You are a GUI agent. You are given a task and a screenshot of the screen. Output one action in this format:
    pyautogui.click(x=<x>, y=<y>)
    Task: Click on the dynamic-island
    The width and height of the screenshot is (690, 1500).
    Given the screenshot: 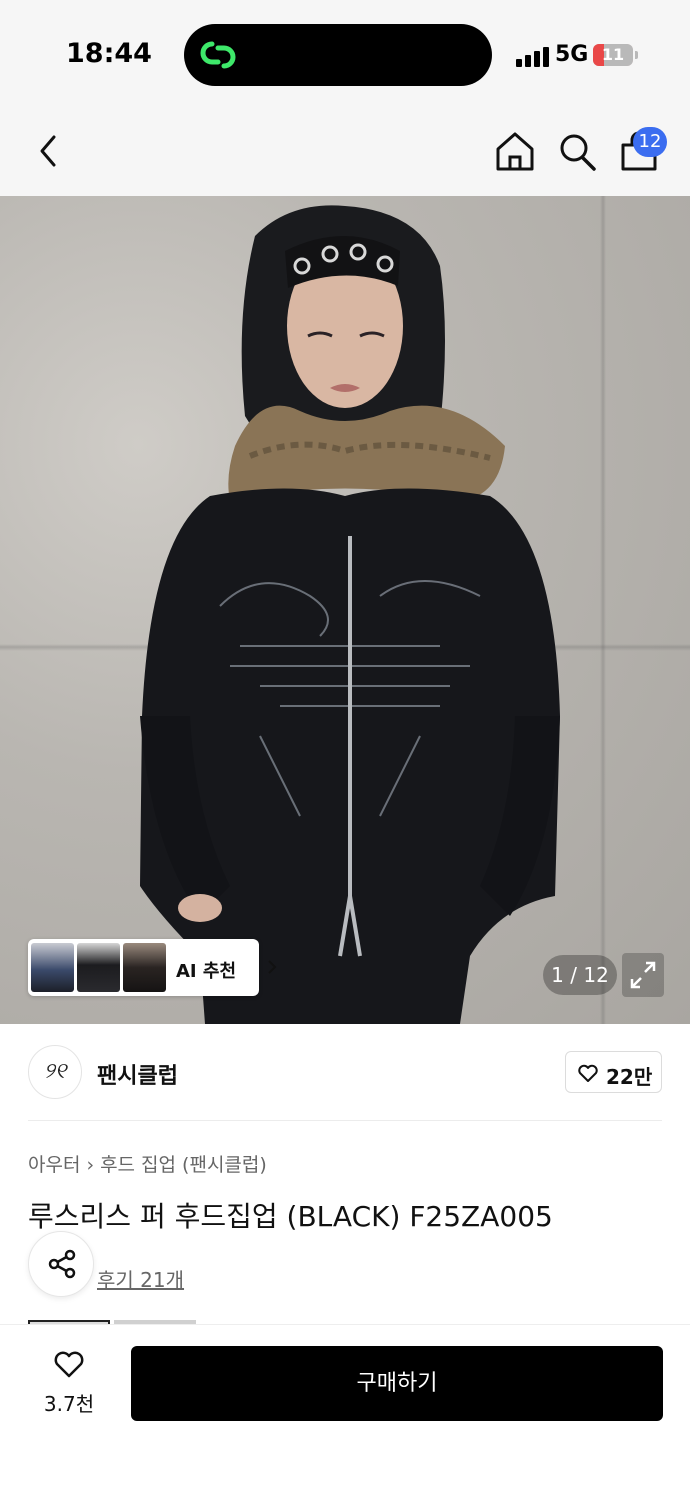 What is the action you would take?
    pyautogui.click(x=338, y=55)
    